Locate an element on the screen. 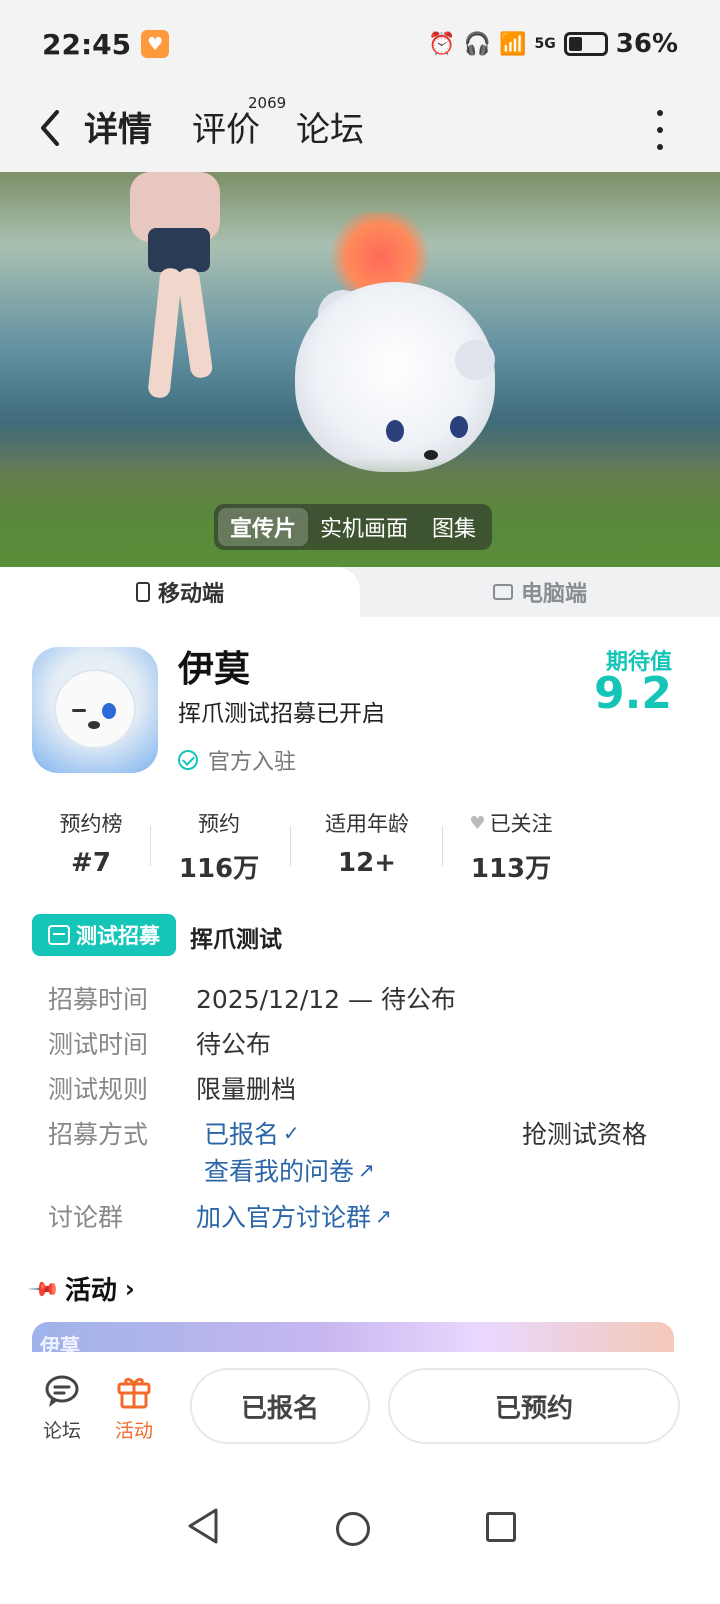  status-bar: 22:45 ♥ ⏰ 🎧 📶 5G 36% is located at coordinates (360, 44).